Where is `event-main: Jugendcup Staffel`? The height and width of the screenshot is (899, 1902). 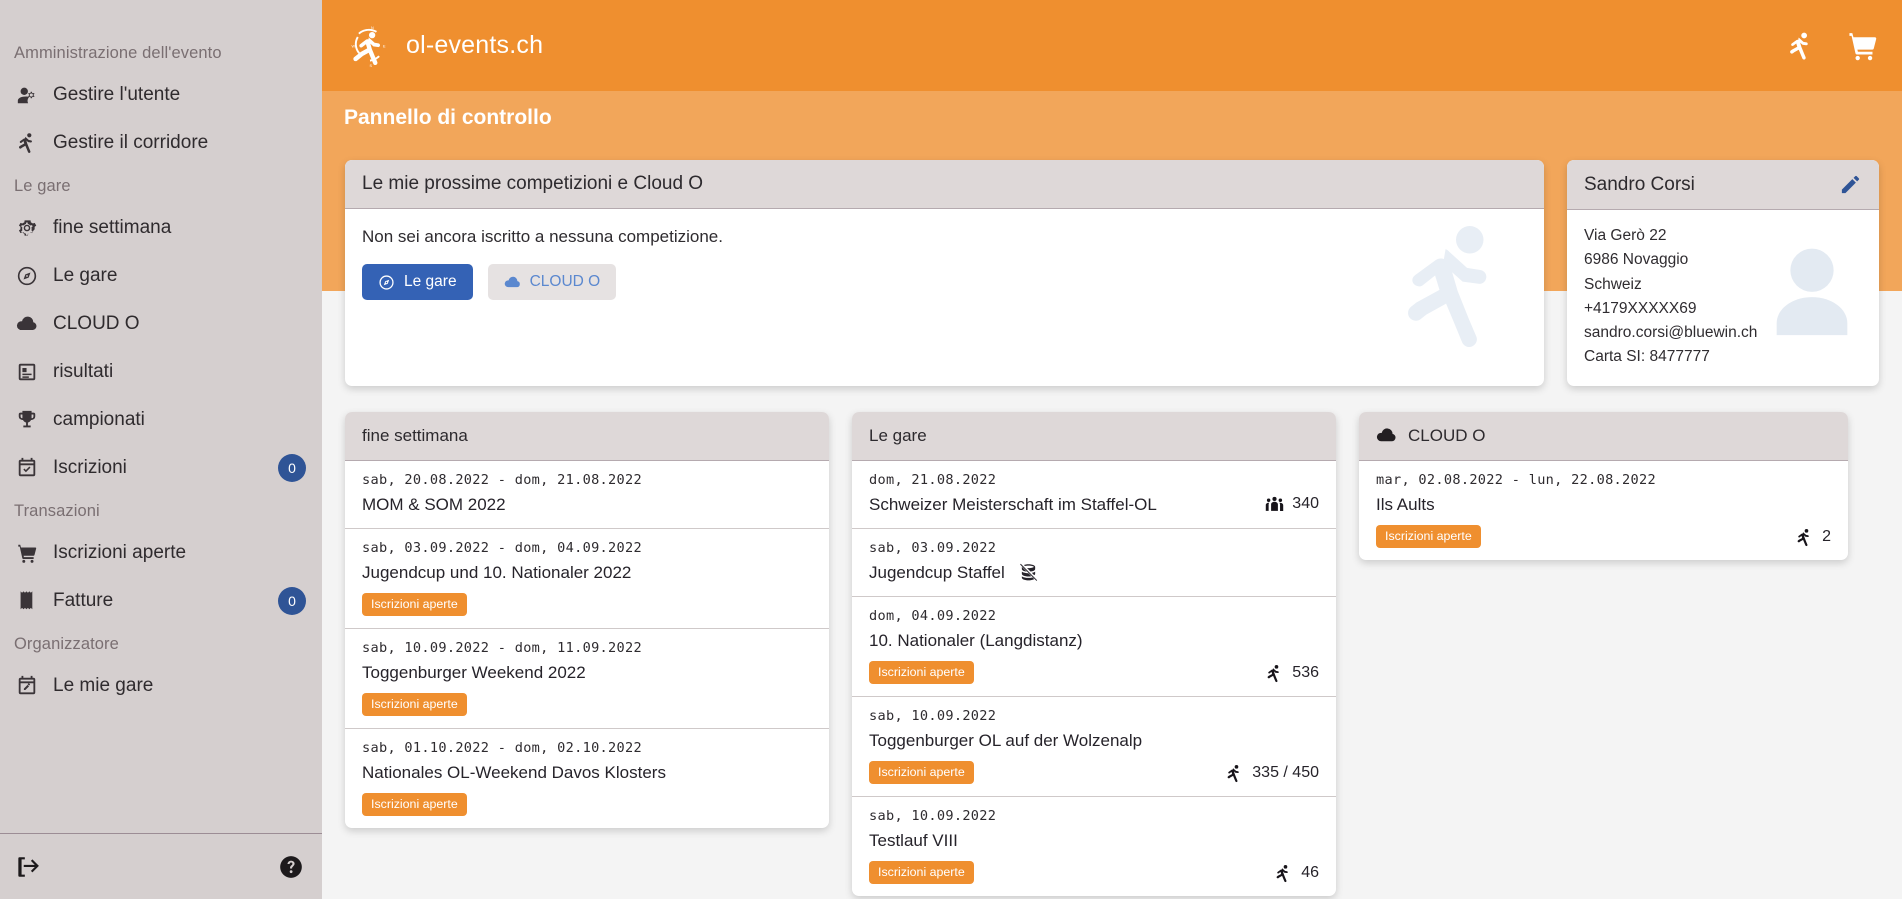 event-main: Jugendcup Staffel is located at coordinates (1094, 573).